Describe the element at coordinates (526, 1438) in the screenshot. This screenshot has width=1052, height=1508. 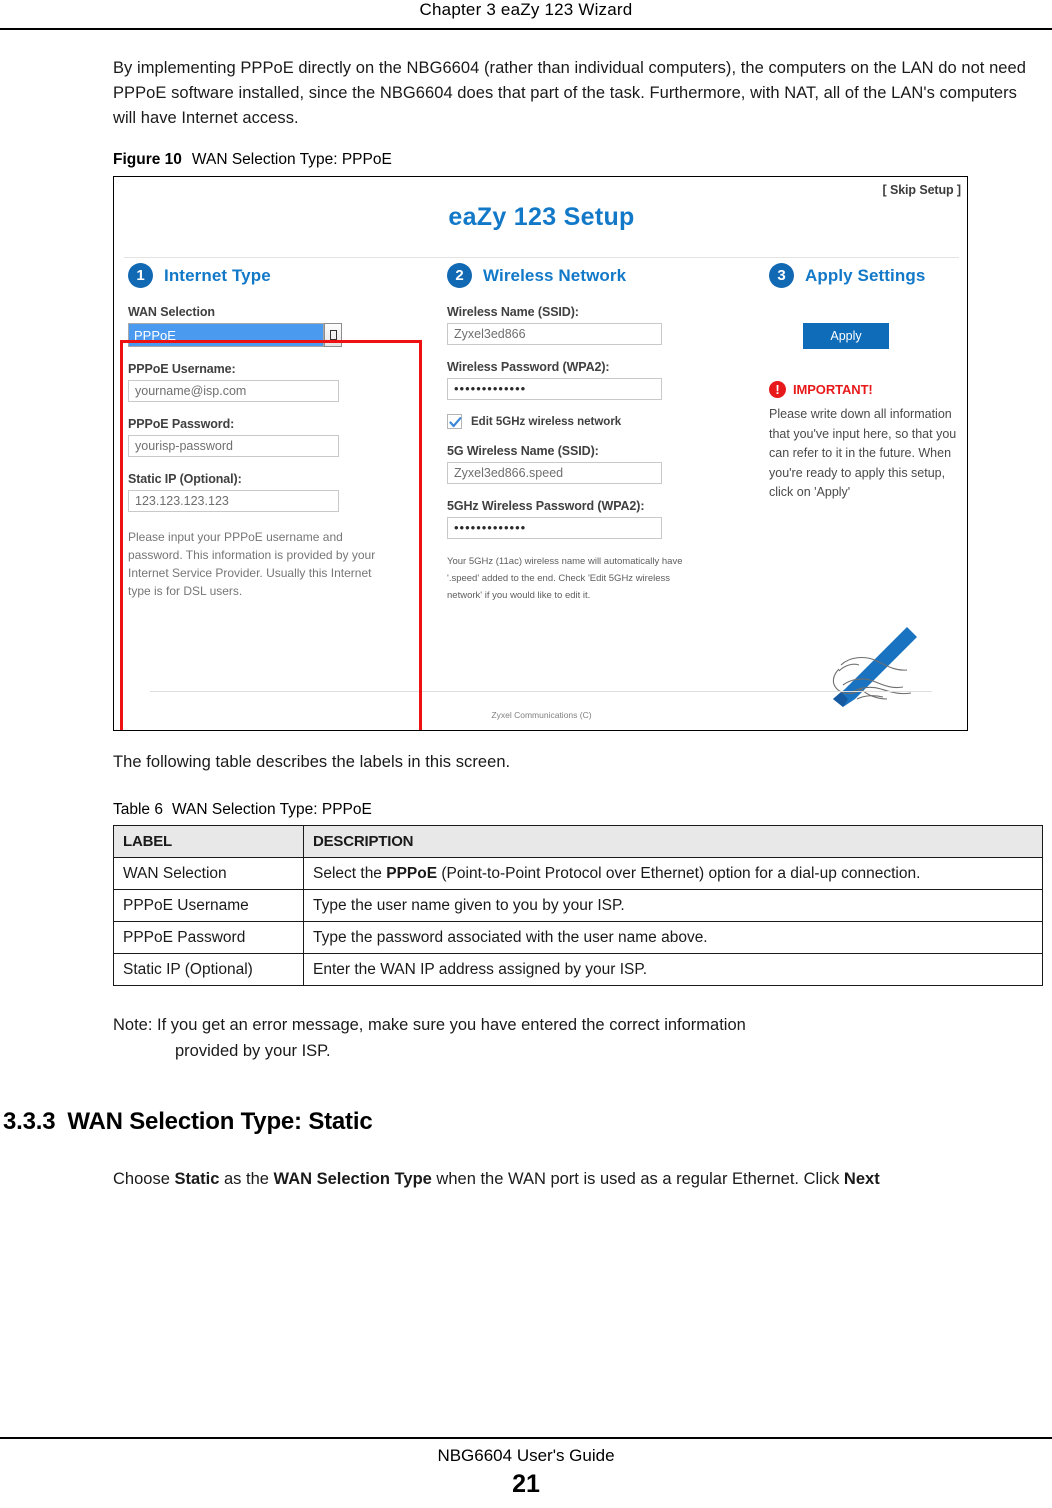
I see `footer-divider` at that location.